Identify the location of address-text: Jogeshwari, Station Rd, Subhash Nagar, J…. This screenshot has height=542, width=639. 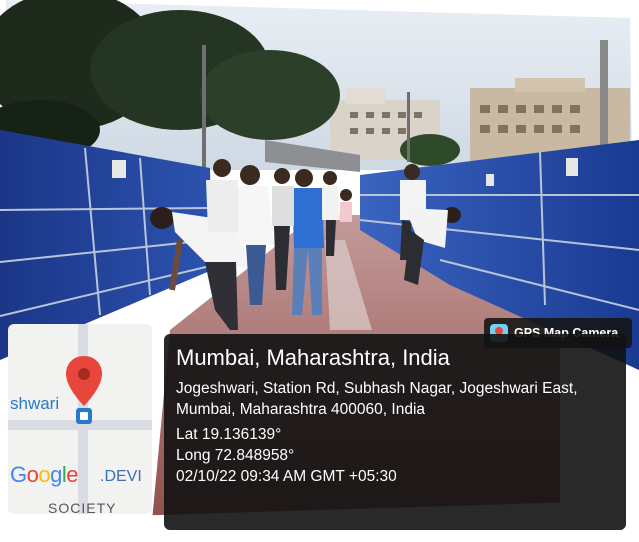
(377, 399).